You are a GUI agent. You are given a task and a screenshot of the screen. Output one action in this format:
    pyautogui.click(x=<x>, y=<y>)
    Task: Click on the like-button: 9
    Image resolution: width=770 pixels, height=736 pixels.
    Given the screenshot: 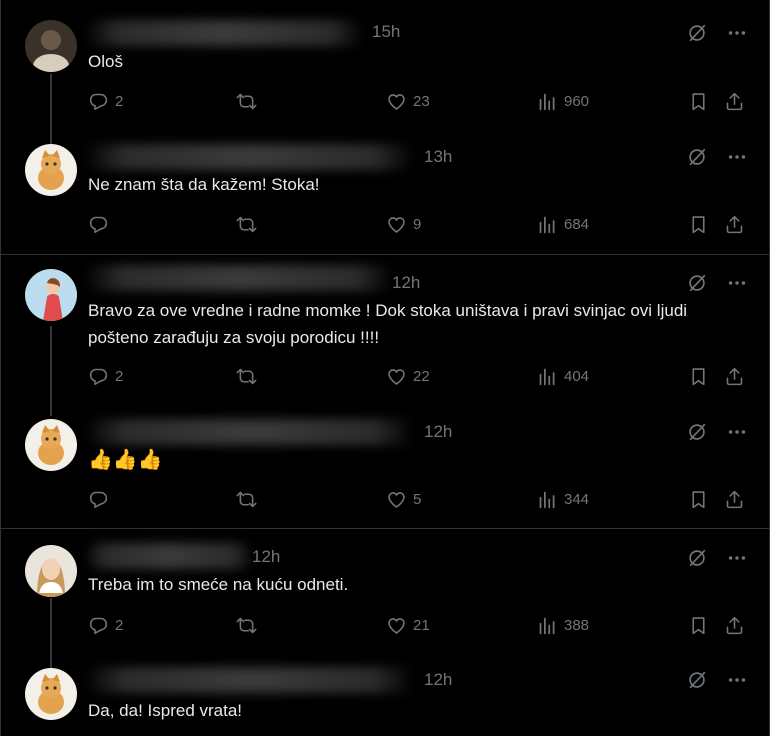 What is the action you would take?
    pyautogui.click(x=403, y=224)
    